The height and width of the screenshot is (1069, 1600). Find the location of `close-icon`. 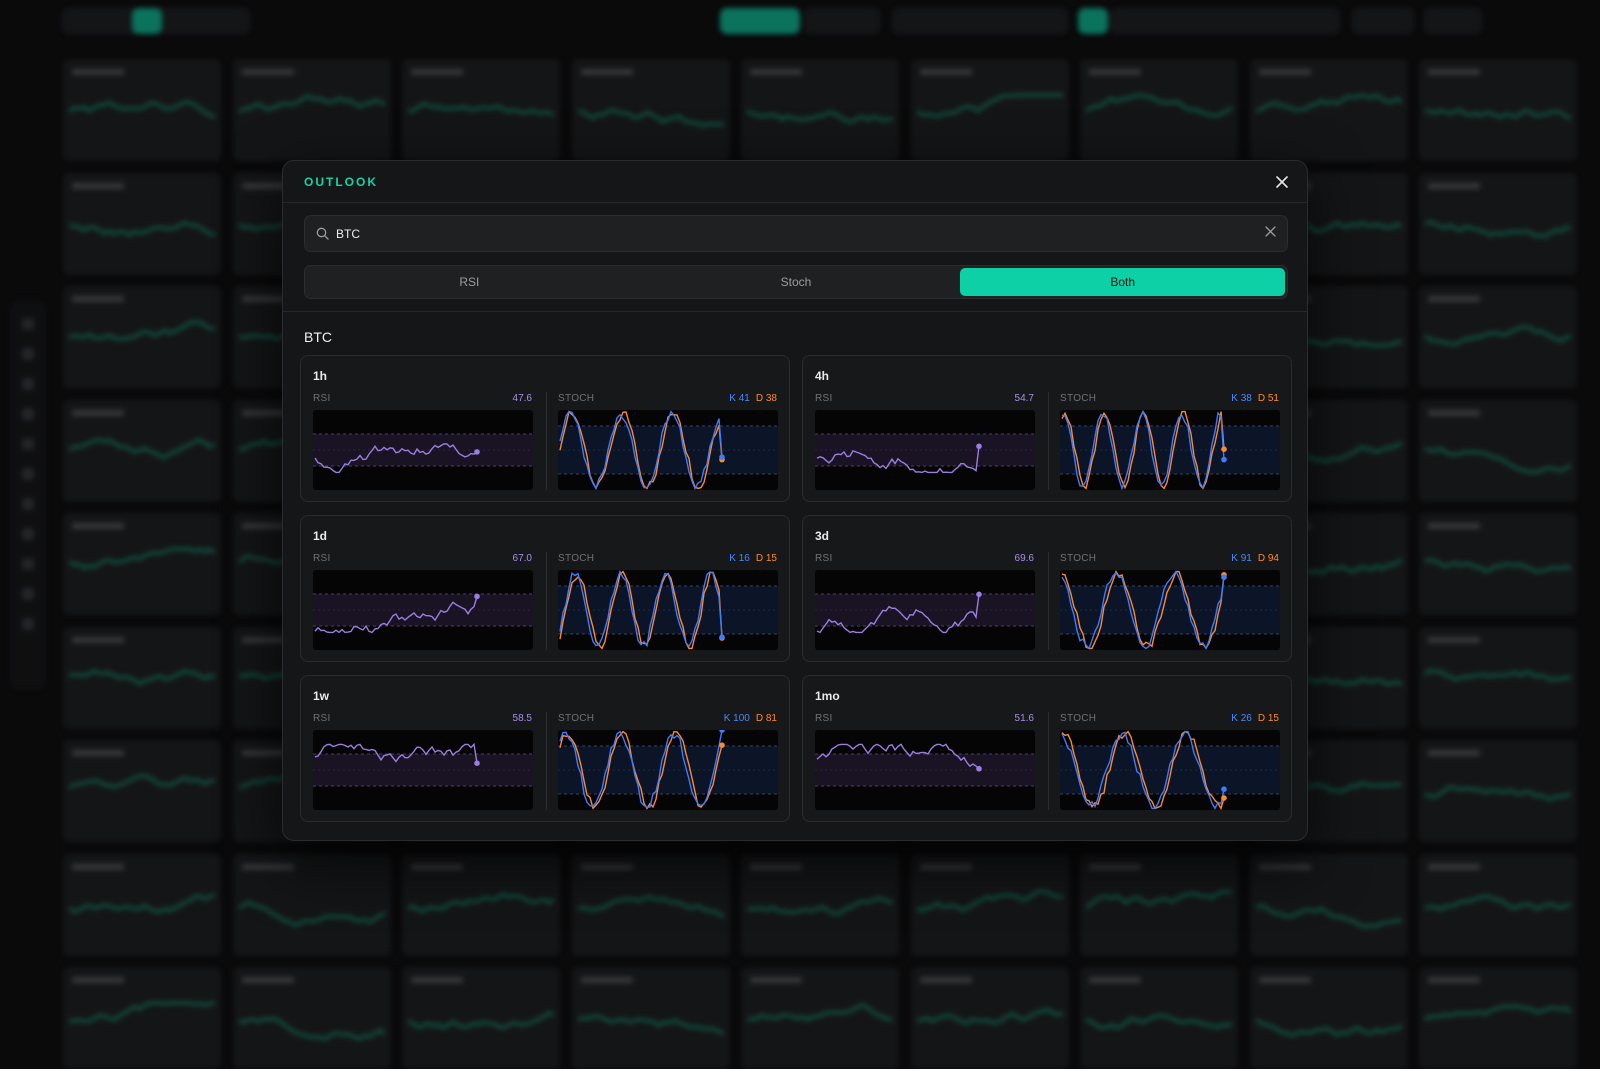

close-icon is located at coordinates (1282, 182).